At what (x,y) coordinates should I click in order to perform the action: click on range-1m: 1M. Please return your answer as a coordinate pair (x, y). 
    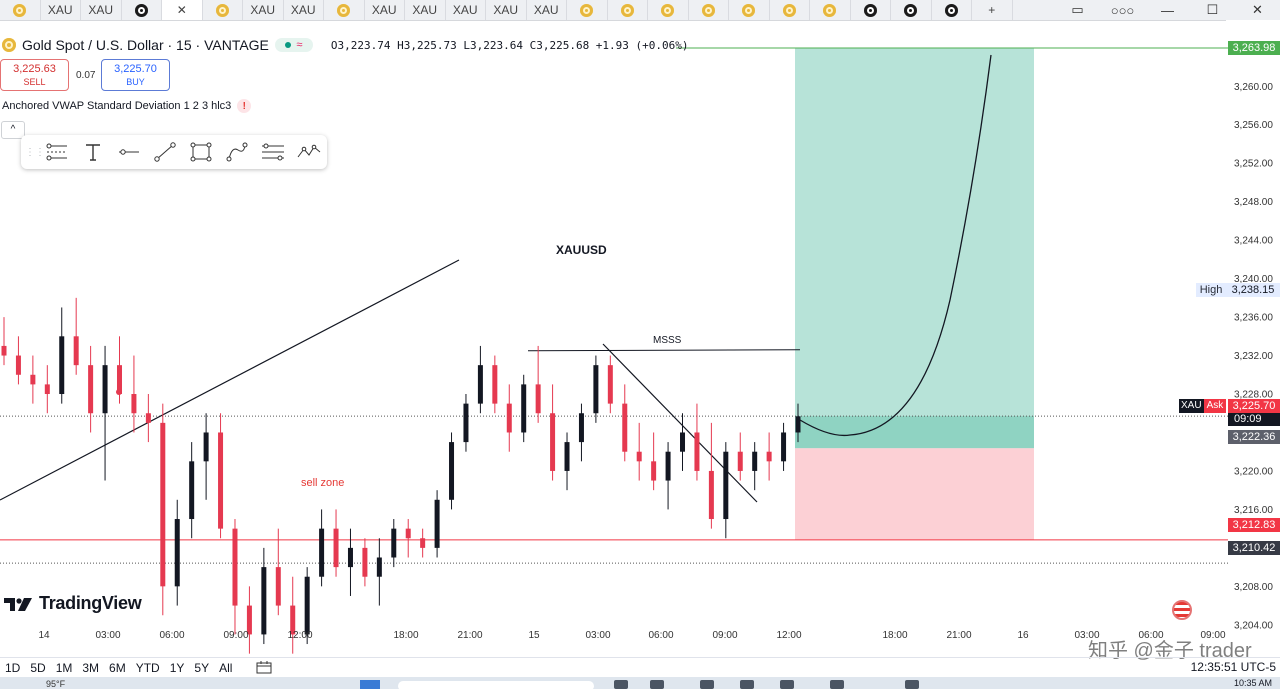
    Looking at the image, I should click on (64, 668).